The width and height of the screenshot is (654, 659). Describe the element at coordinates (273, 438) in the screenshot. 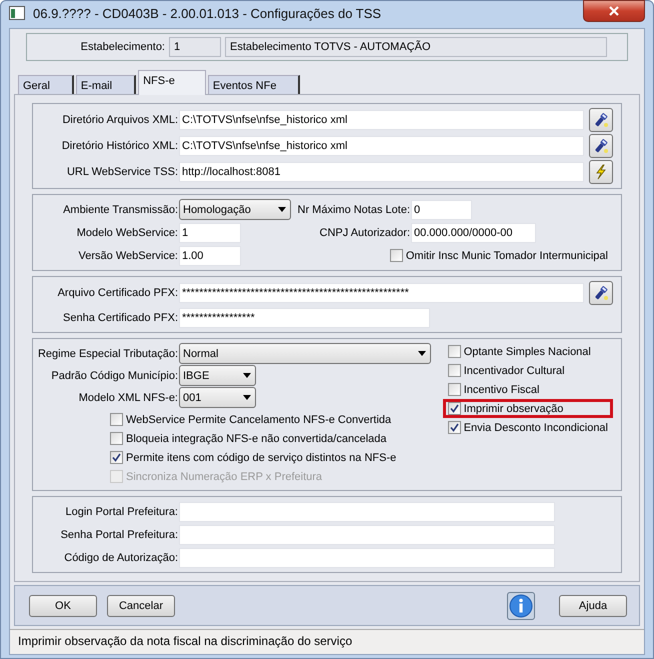

I see `checkbox-row: Bloqueia integração NFS-e não convertida/cancelada` at that location.